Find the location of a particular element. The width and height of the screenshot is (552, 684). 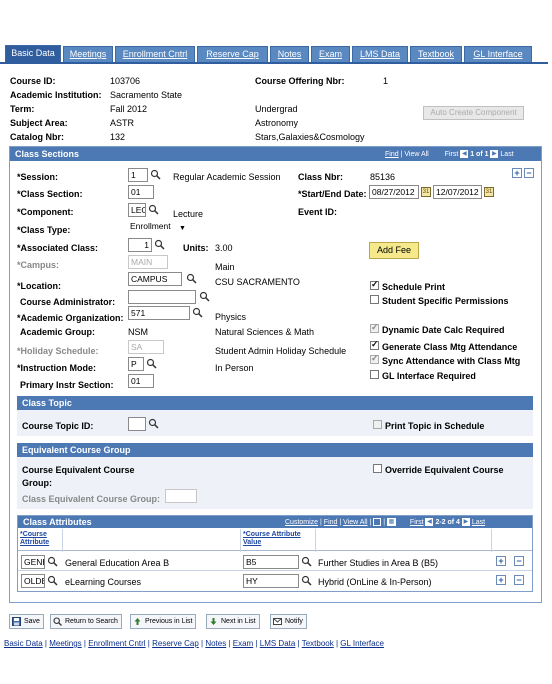

tab-enrollment-cntrl: Enrollment Cntrl is located at coordinates (155, 54).